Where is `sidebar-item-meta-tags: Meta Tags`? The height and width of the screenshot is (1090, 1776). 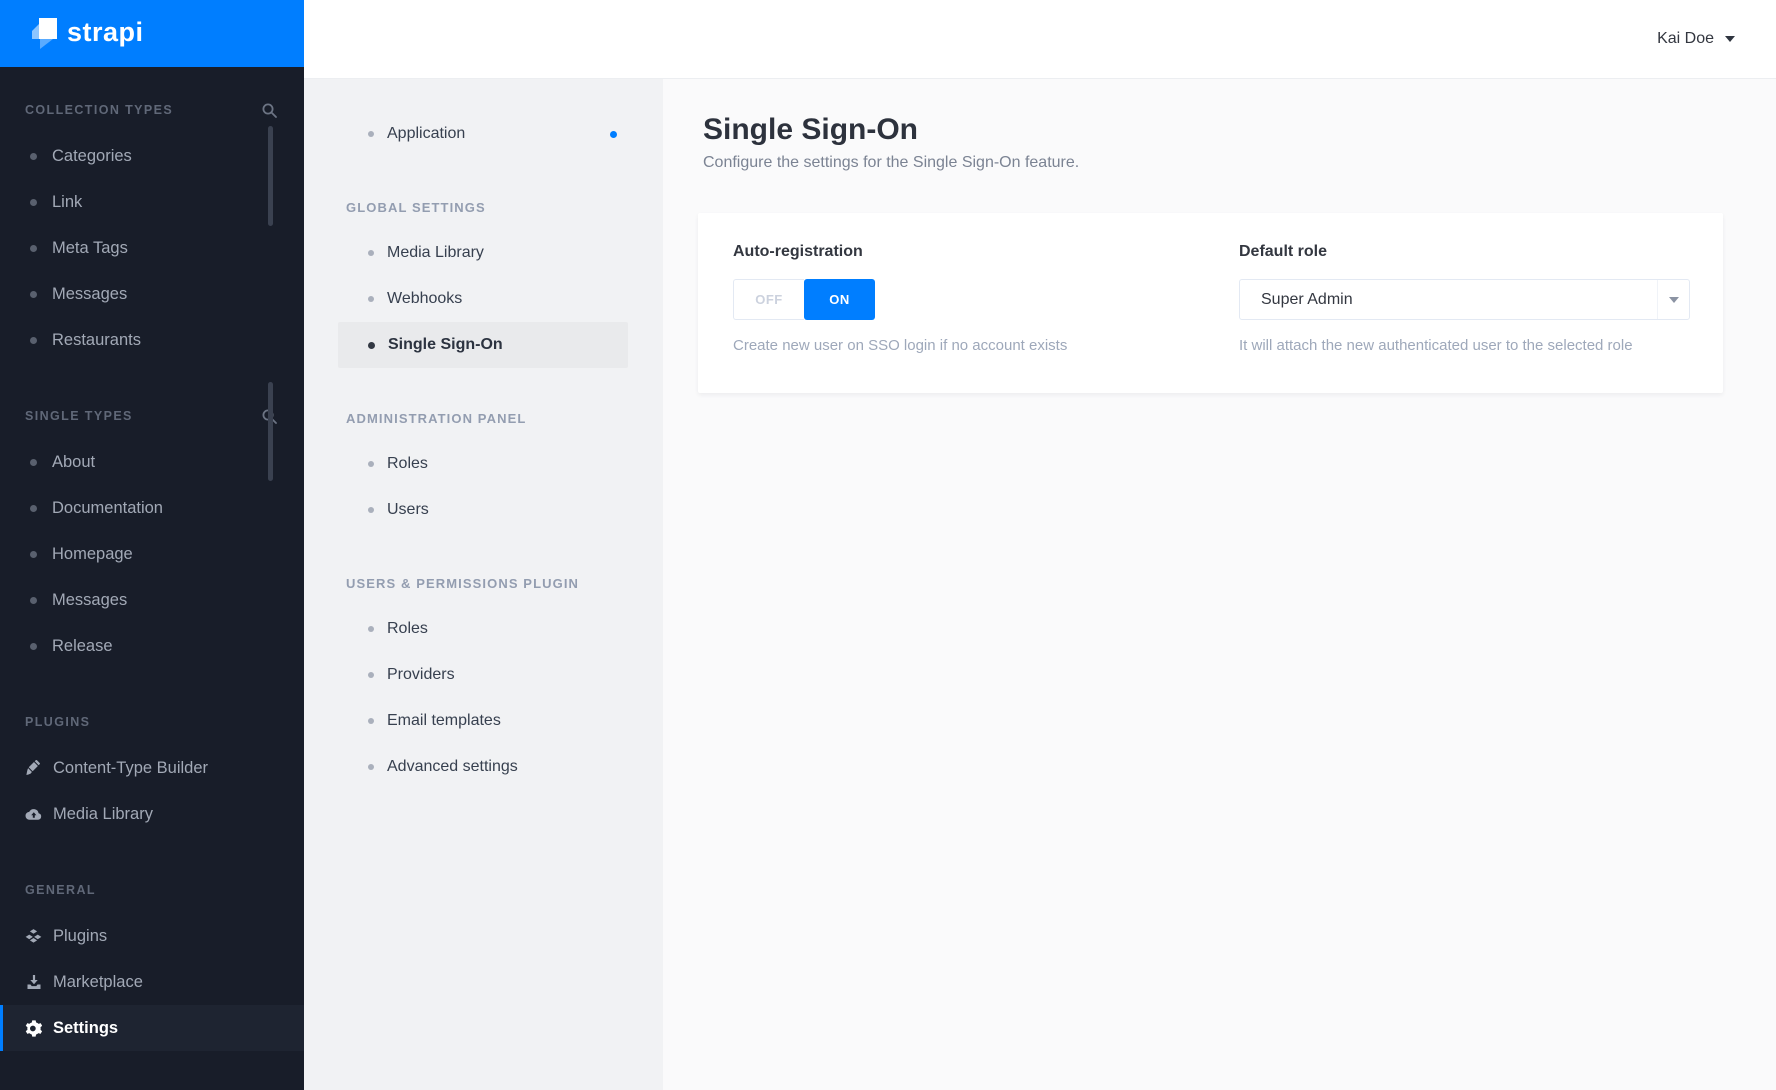 sidebar-item-meta-tags: Meta Tags is located at coordinates (152, 248).